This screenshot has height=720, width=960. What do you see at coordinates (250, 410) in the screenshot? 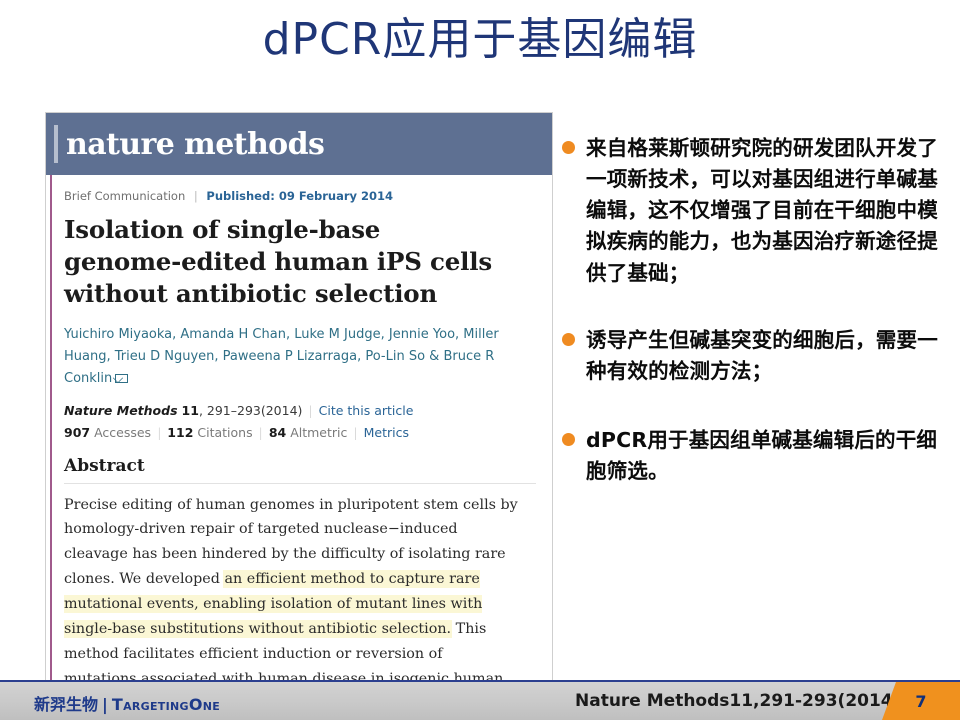
I see `citation-pages: , 291–293(2014)` at bounding box center [250, 410].